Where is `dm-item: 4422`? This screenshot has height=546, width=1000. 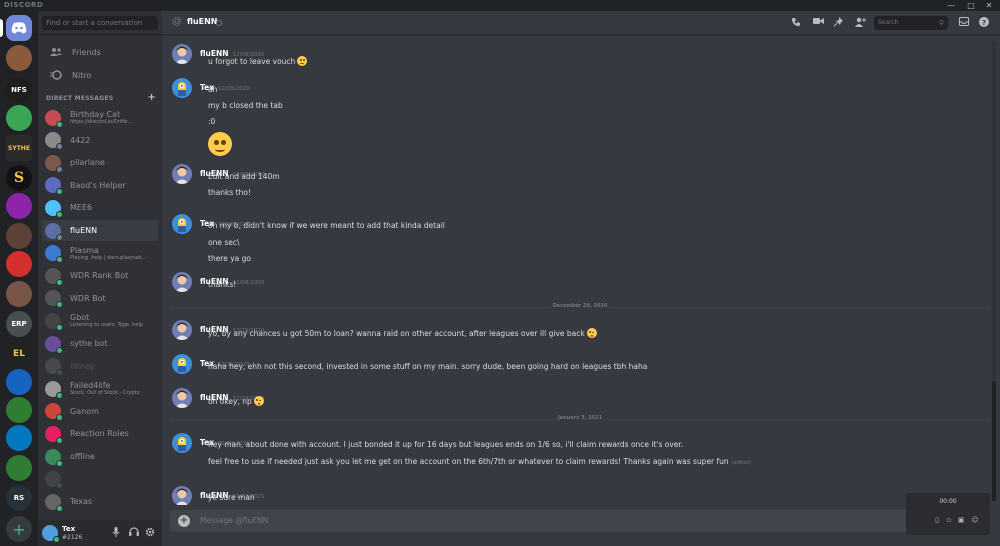
dm-item: 4422 is located at coordinates (100, 140).